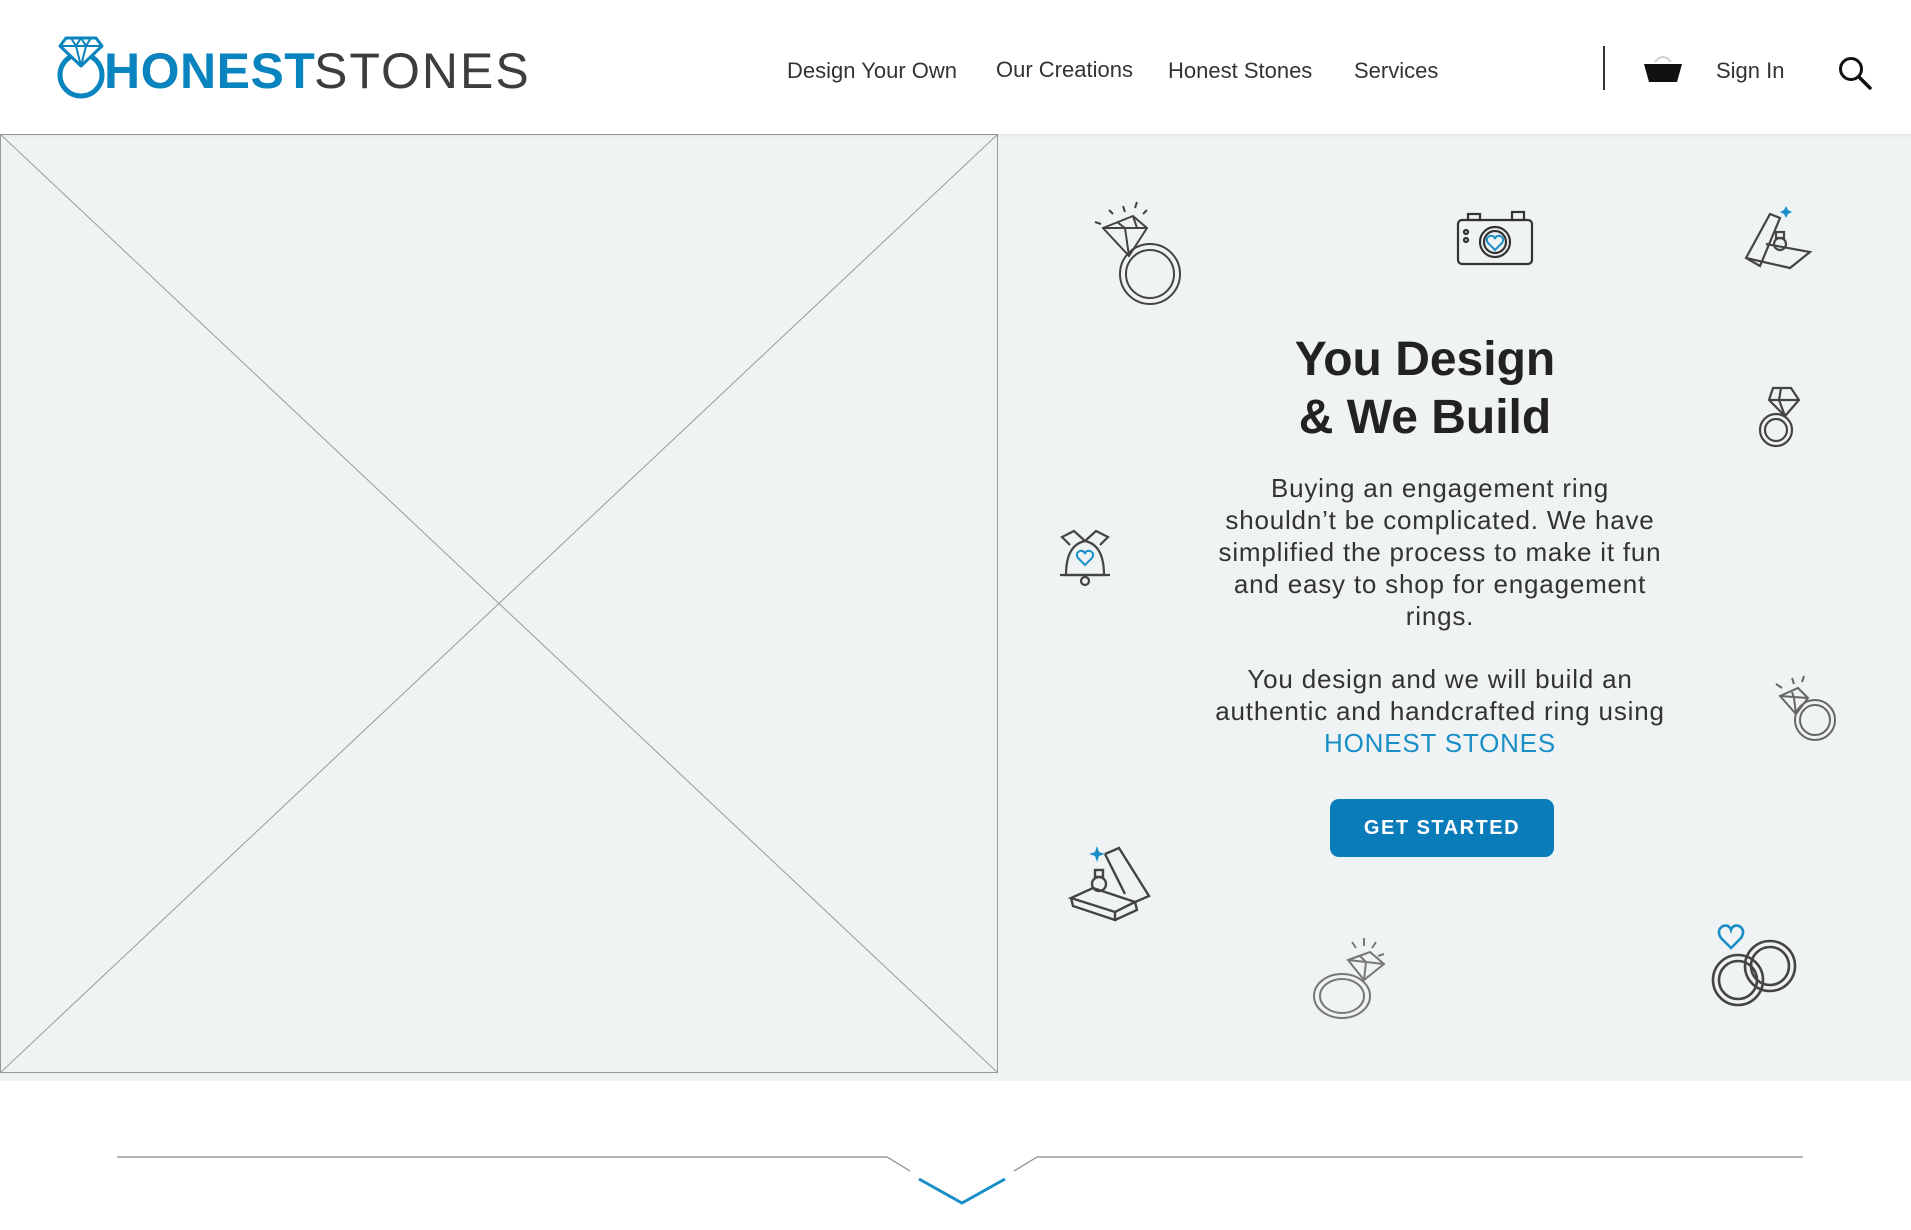 This screenshot has width=1911, height=1230. What do you see at coordinates (1750, 71) in the screenshot?
I see `sign-in-link: Sign In` at bounding box center [1750, 71].